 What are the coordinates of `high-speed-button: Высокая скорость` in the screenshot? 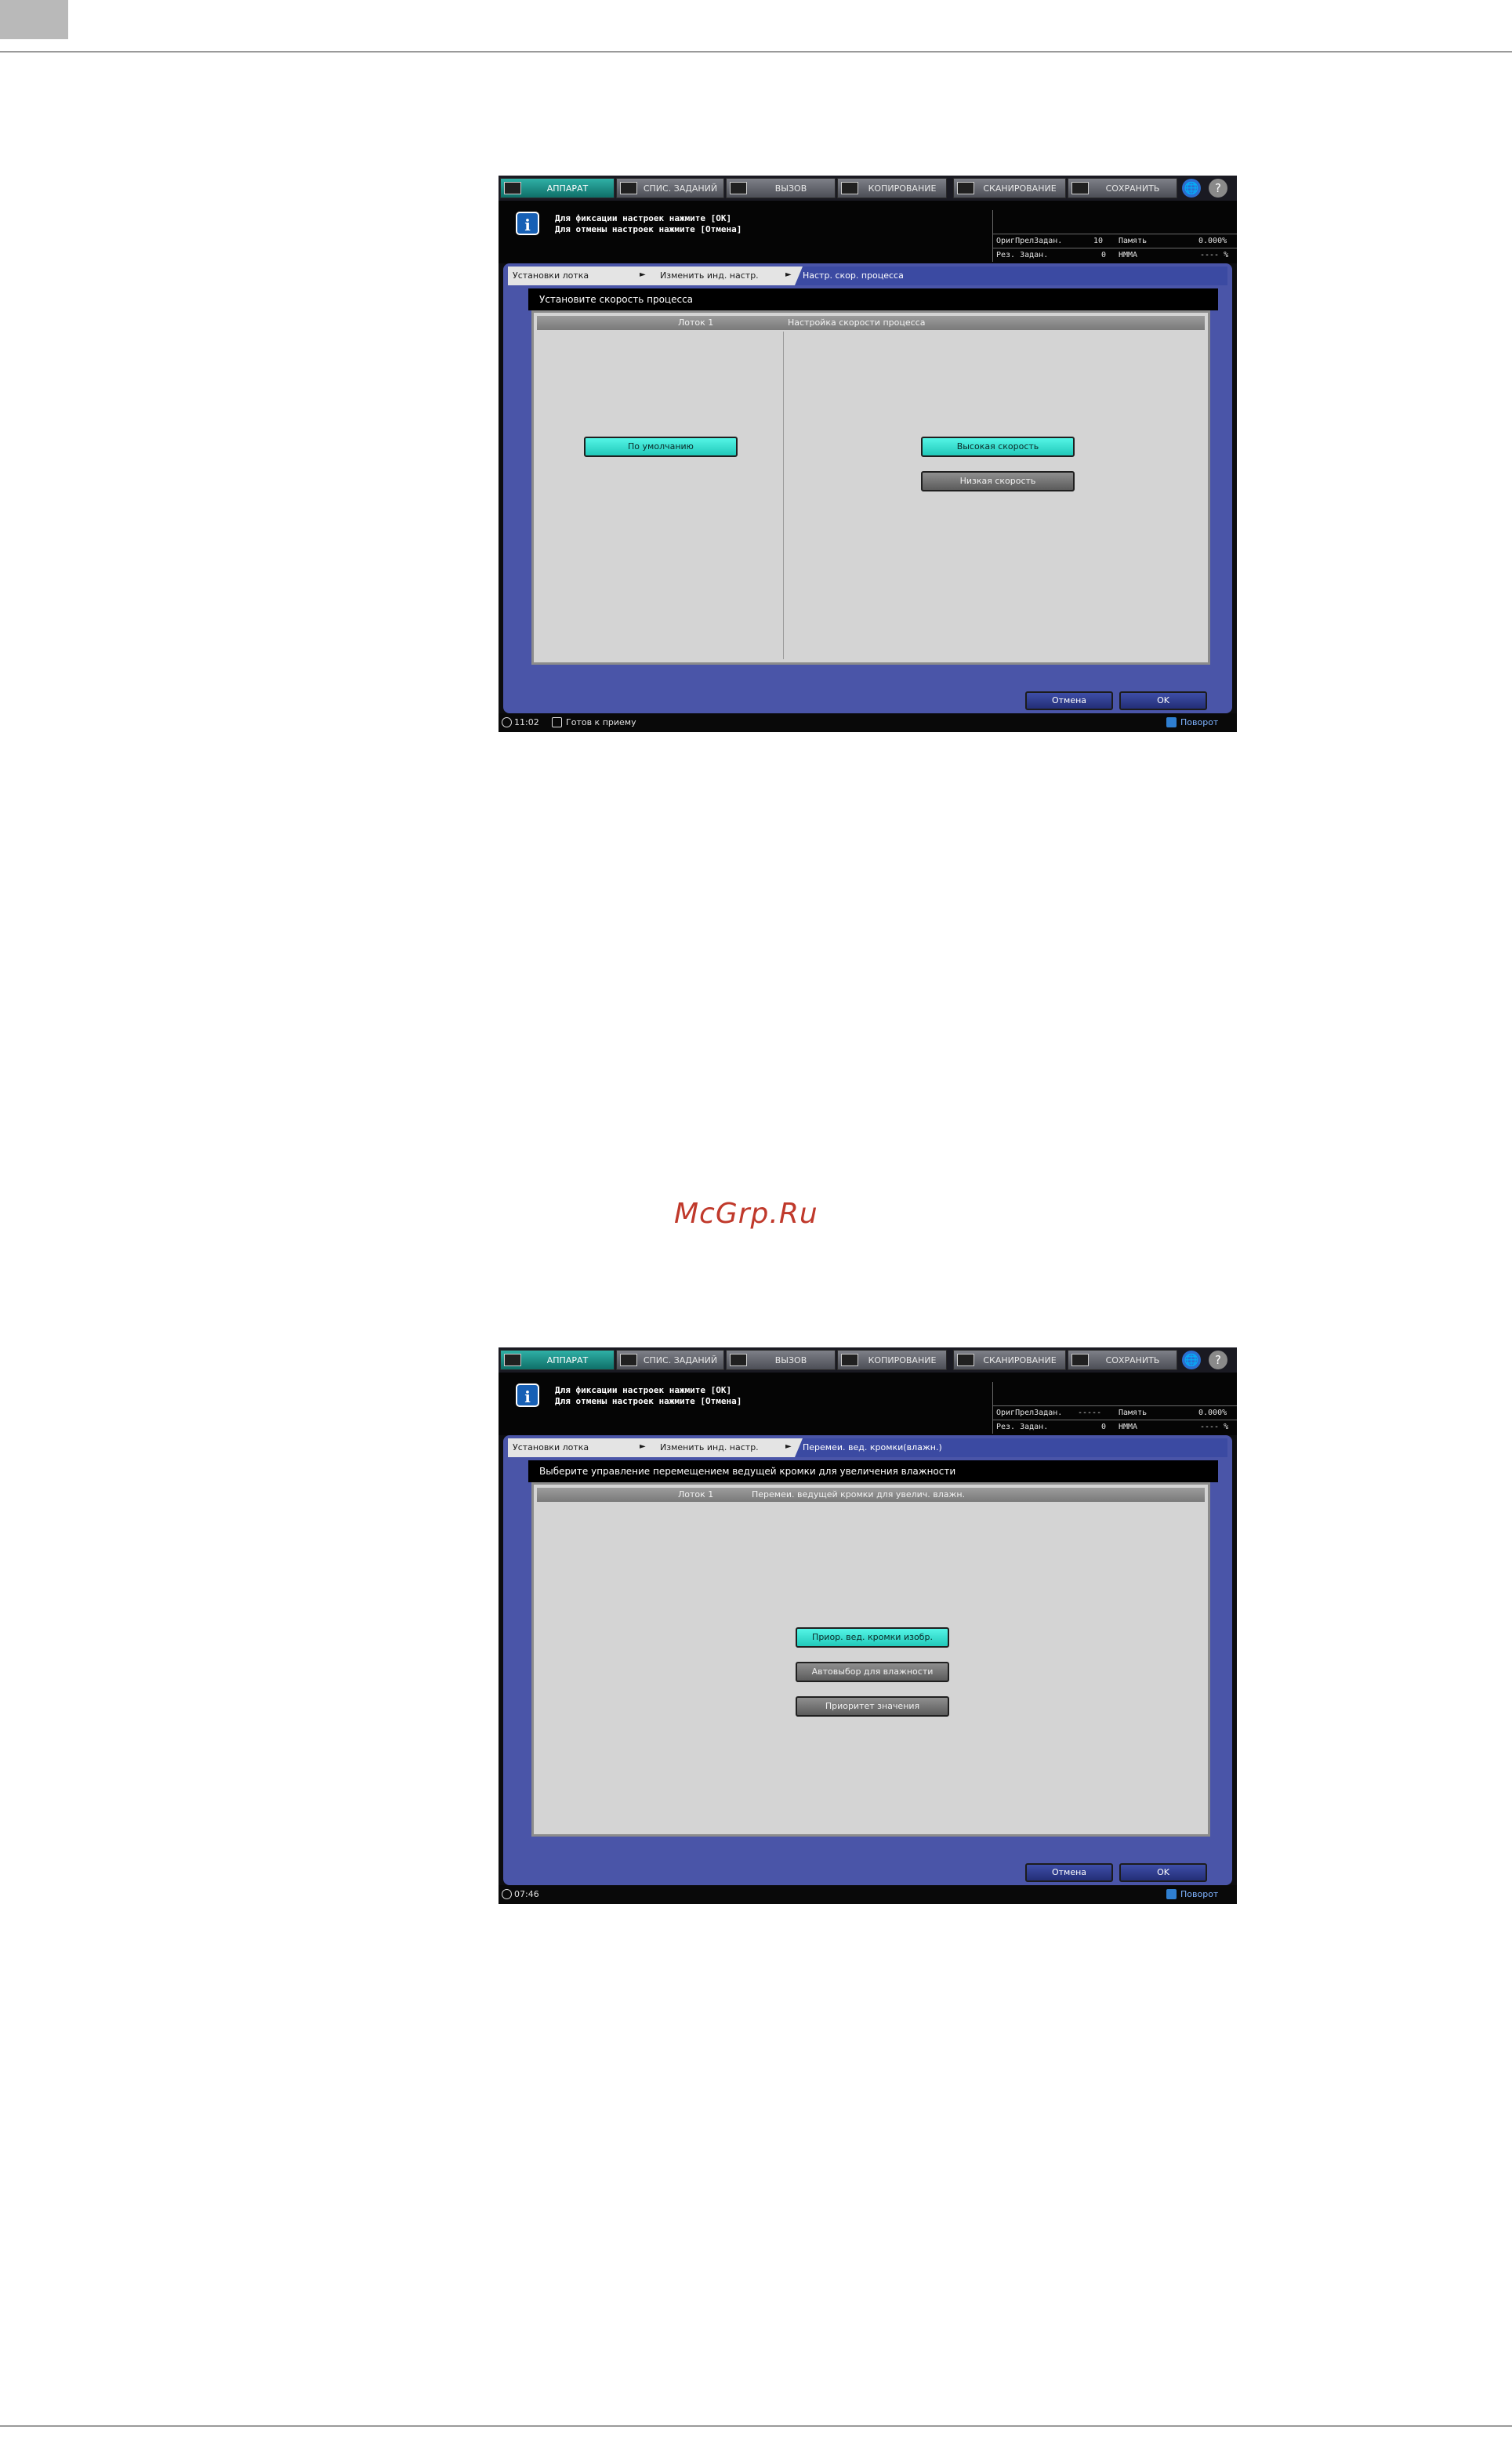 It's located at (998, 447).